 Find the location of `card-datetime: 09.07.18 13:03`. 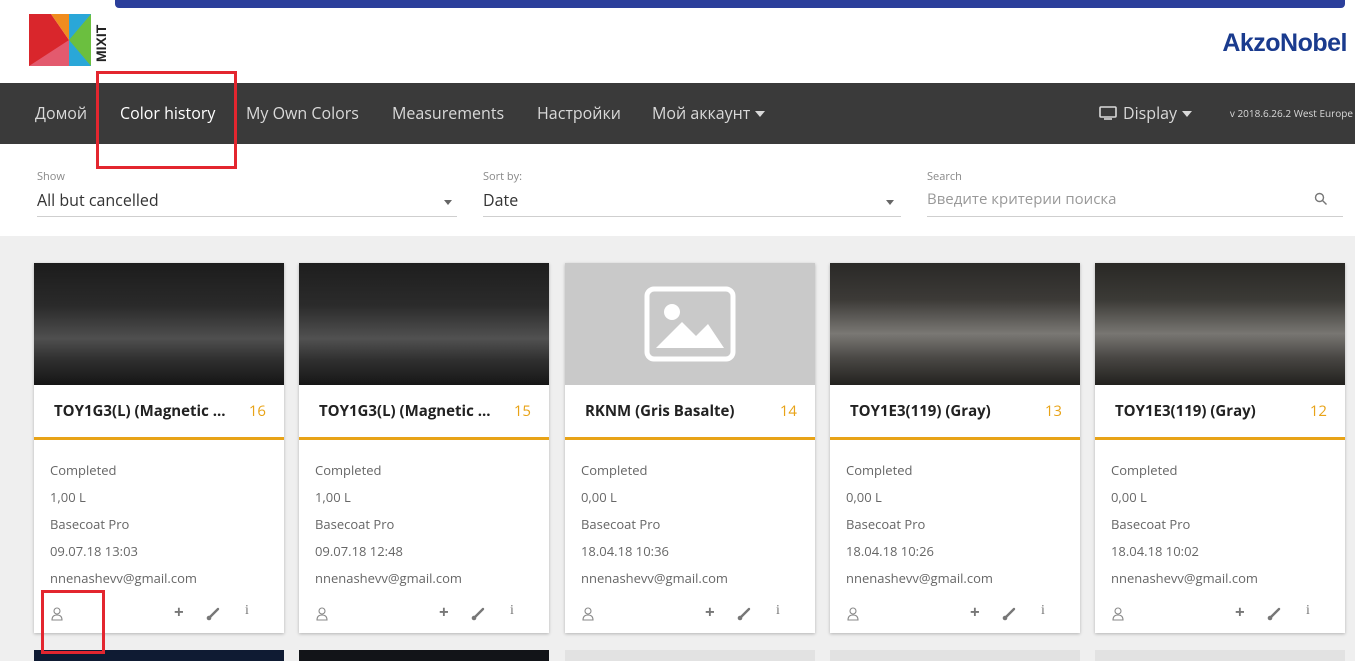

card-datetime: 09.07.18 13:03 is located at coordinates (94, 551).